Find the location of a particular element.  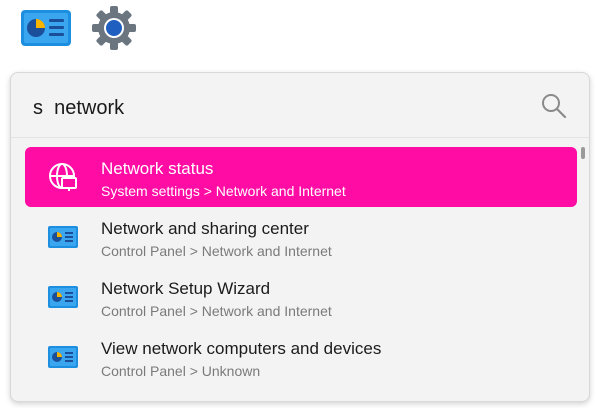

result-title: View network computers and devices is located at coordinates (241, 348).